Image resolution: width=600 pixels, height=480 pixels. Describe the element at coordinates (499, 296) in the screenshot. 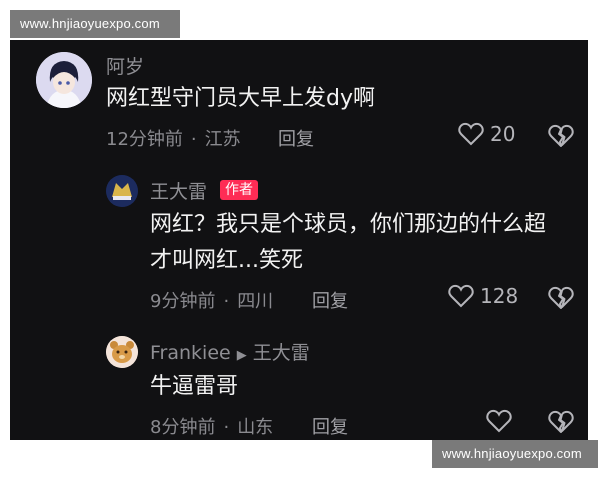

I see `like-count: 128` at that location.